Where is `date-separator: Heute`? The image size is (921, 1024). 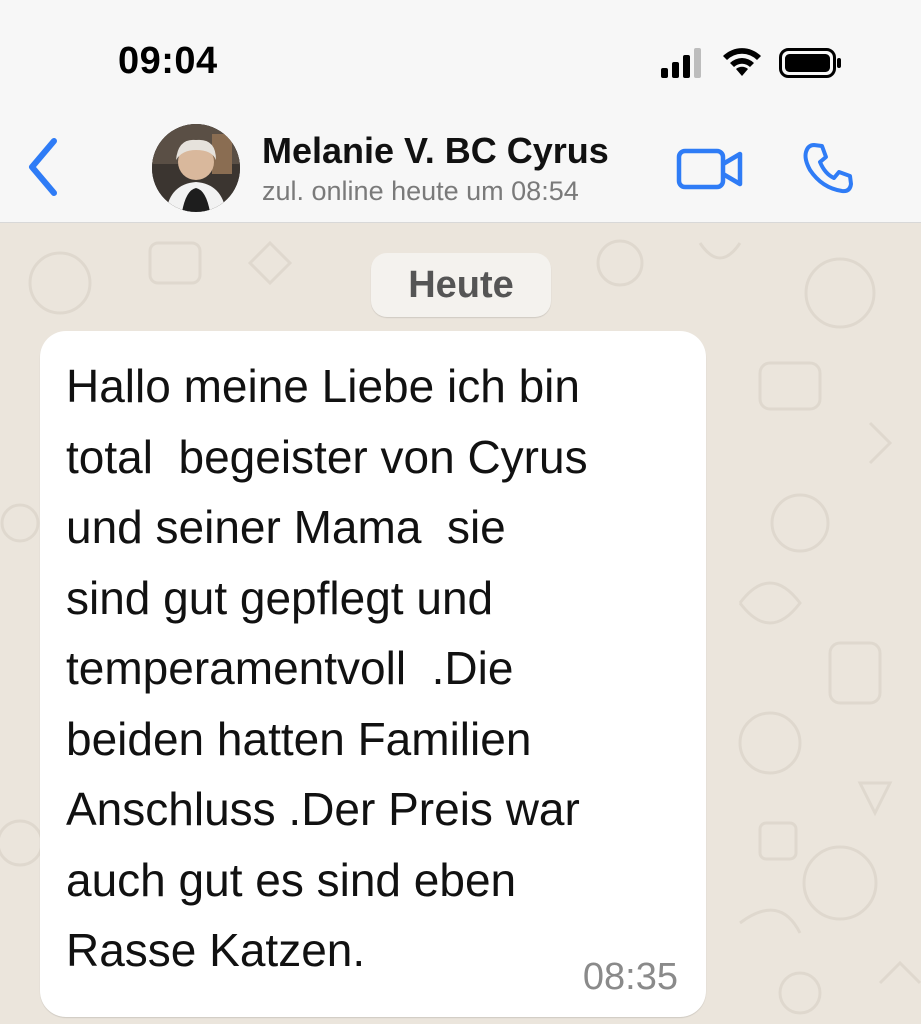 date-separator: Heute is located at coordinates (461, 285).